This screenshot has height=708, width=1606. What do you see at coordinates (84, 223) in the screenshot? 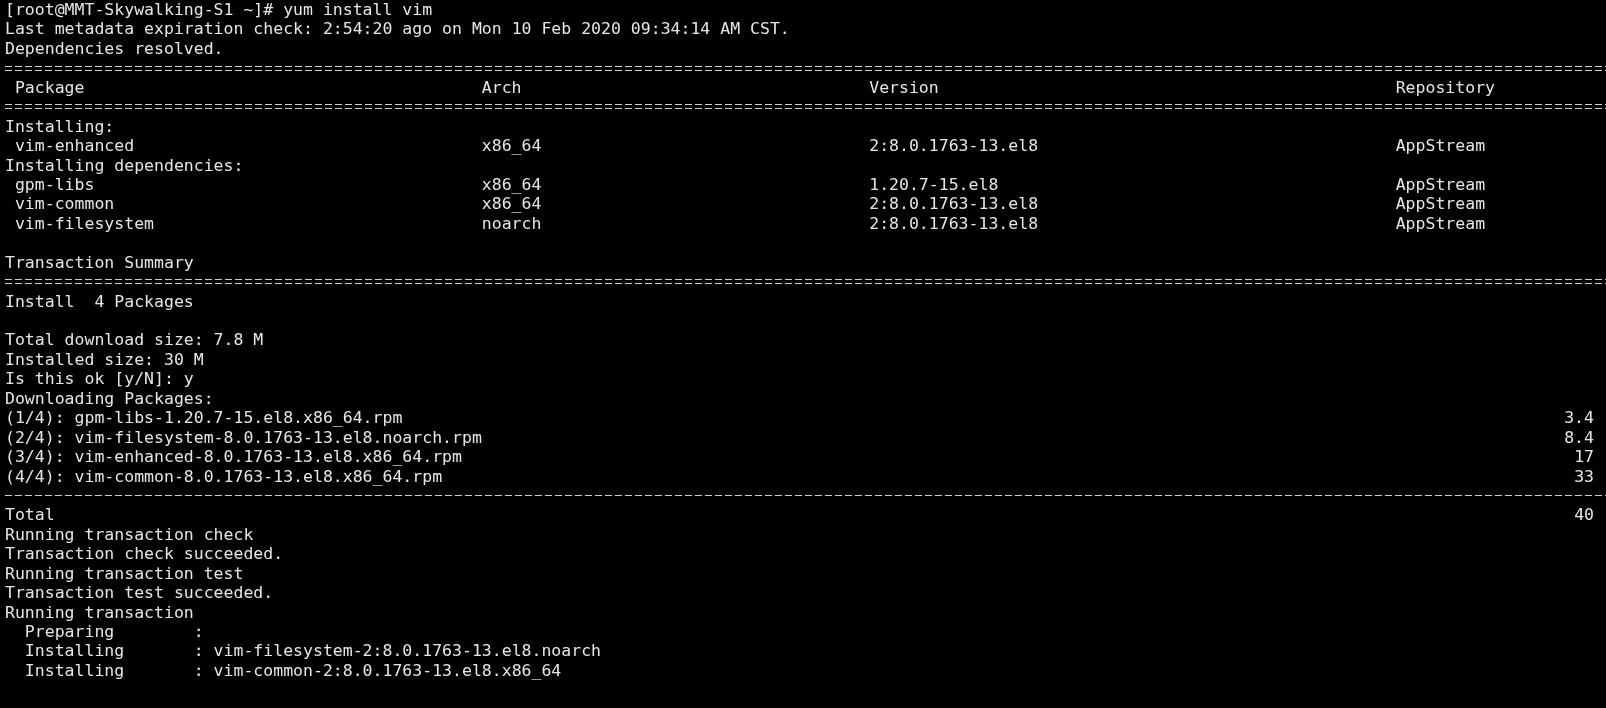
I see `table-cell-text: vim-filesystem` at bounding box center [84, 223].